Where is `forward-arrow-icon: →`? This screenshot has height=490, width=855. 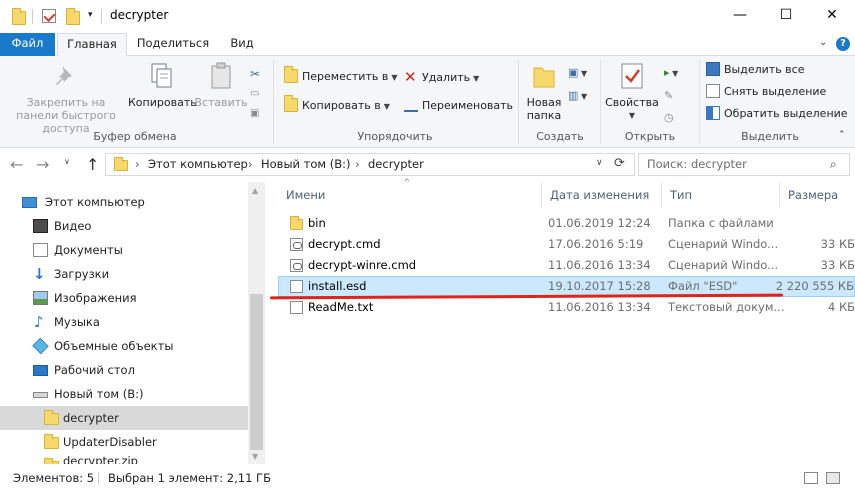
forward-arrow-icon: → is located at coordinates (42, 164).